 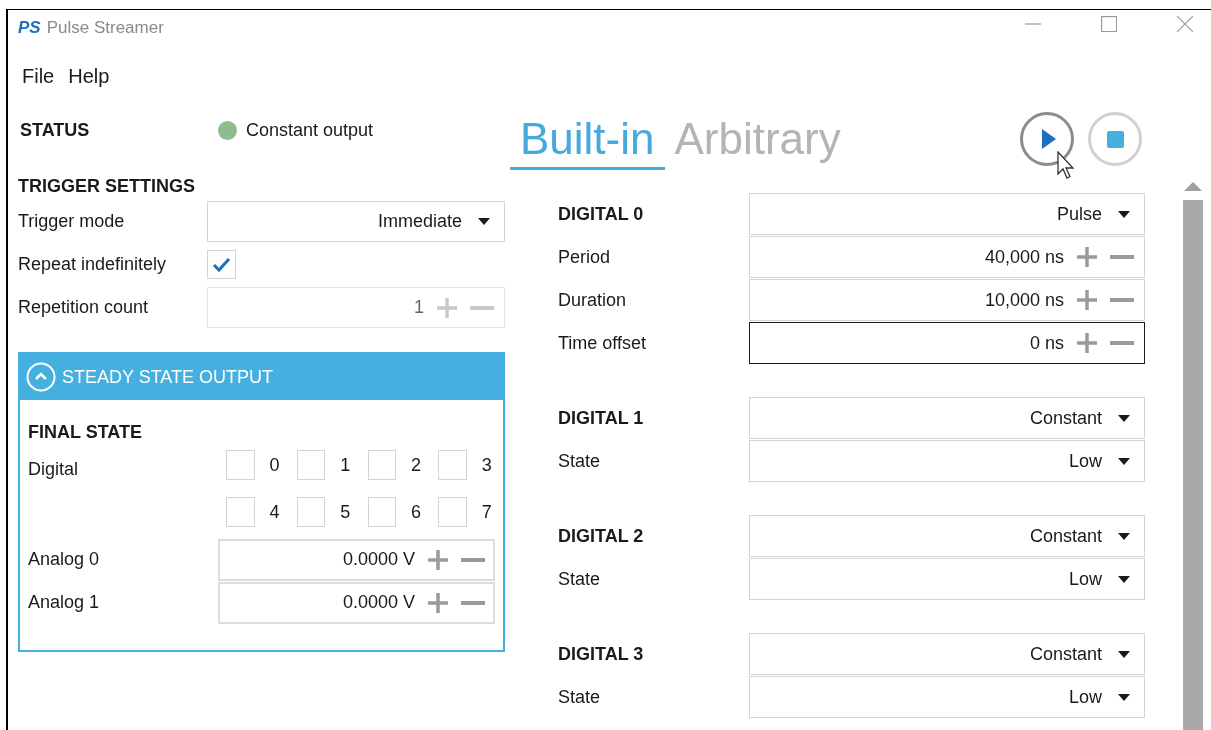 What do you see at coordinates (64, 602) in the screenshot?
I see `field-label: Analog 1` at bounding box center [64, 602].